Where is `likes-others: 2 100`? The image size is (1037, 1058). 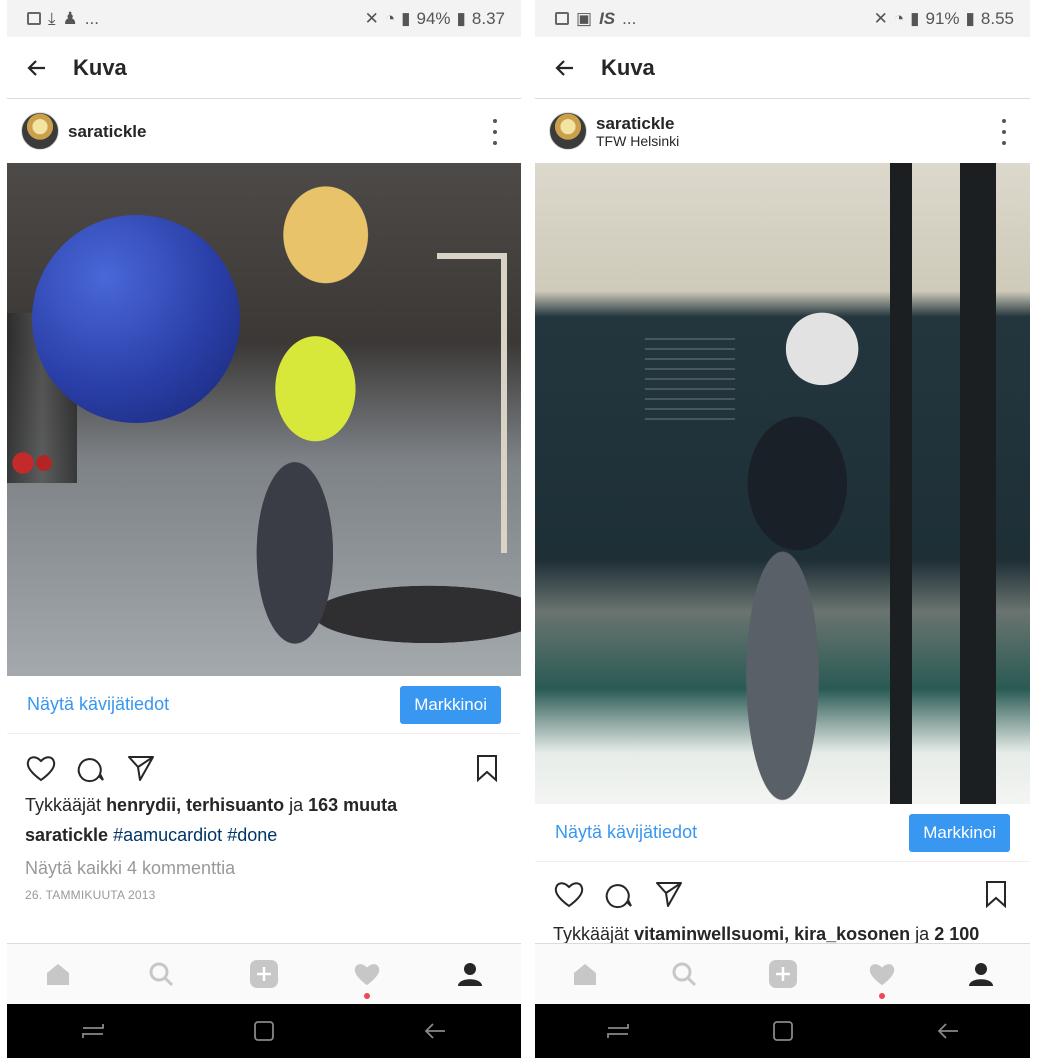
likes-others: 2 100 is located at coordinates (956, 934).